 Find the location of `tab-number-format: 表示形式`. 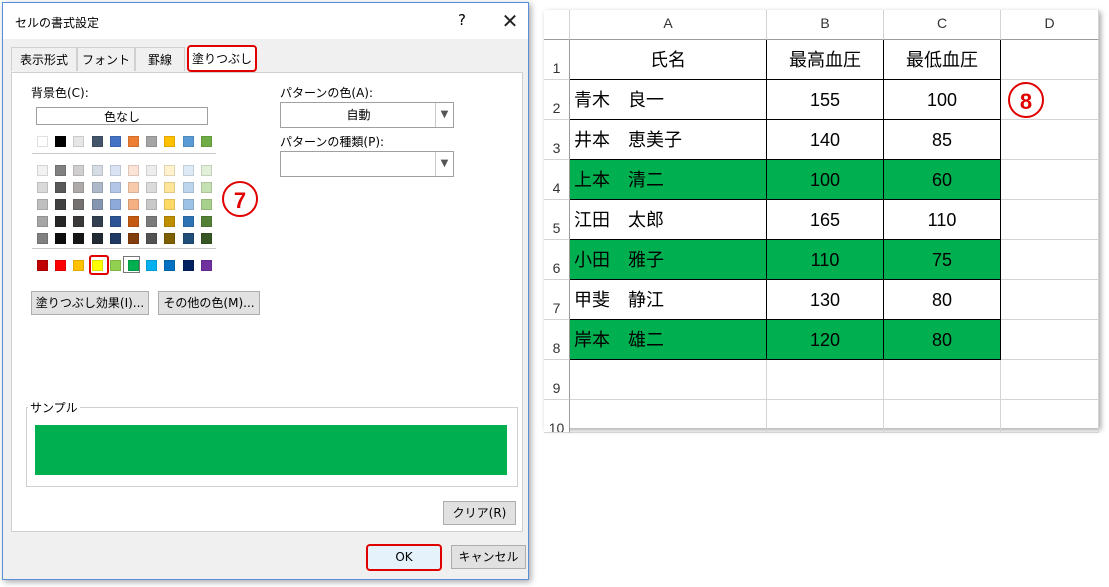

tab-number-format: 表示形式 is located at coordinates (44, 59).